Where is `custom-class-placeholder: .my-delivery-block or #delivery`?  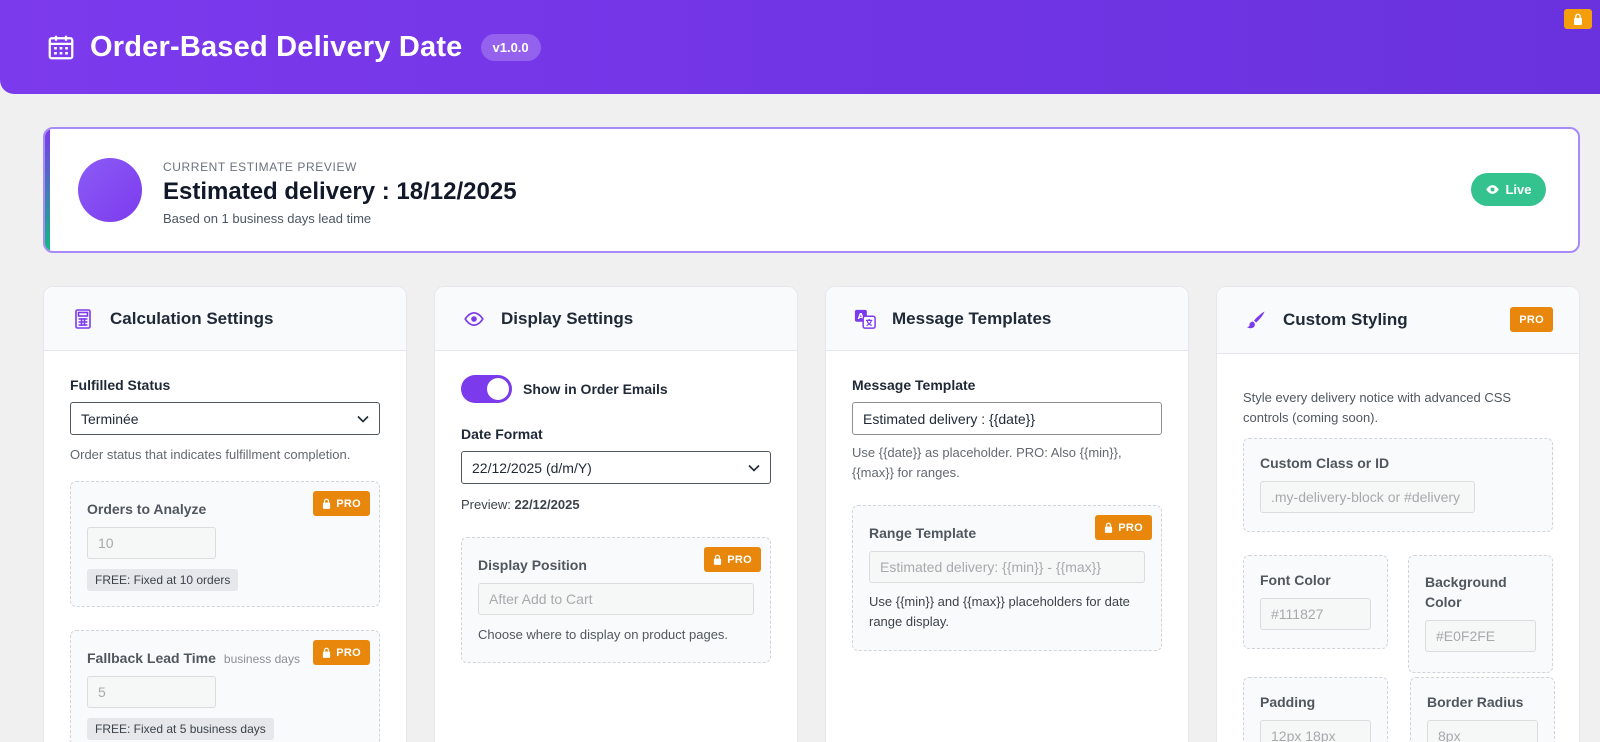 custom-class-placeholder: .my-delivery-block or #delivery is located at coordinates (1366, 497).